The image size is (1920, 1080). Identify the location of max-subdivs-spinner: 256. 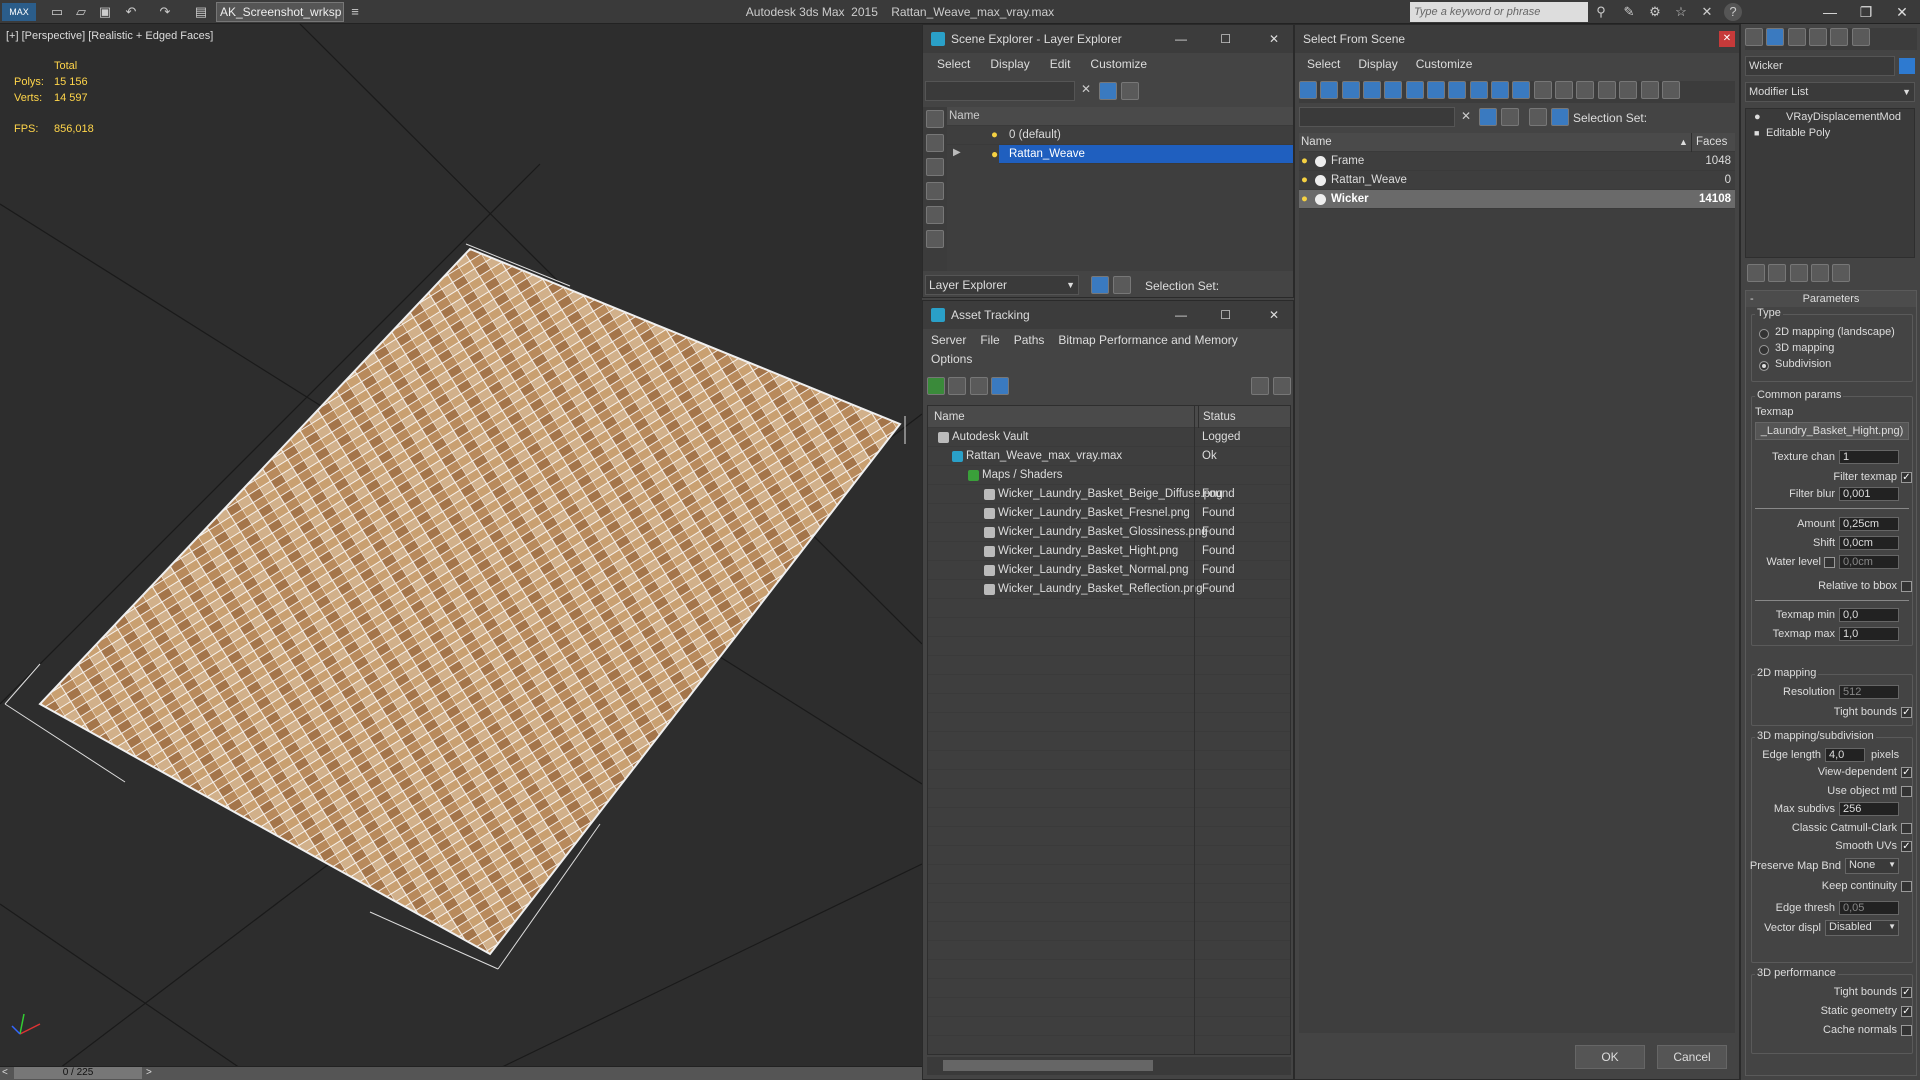
(1869, 809).